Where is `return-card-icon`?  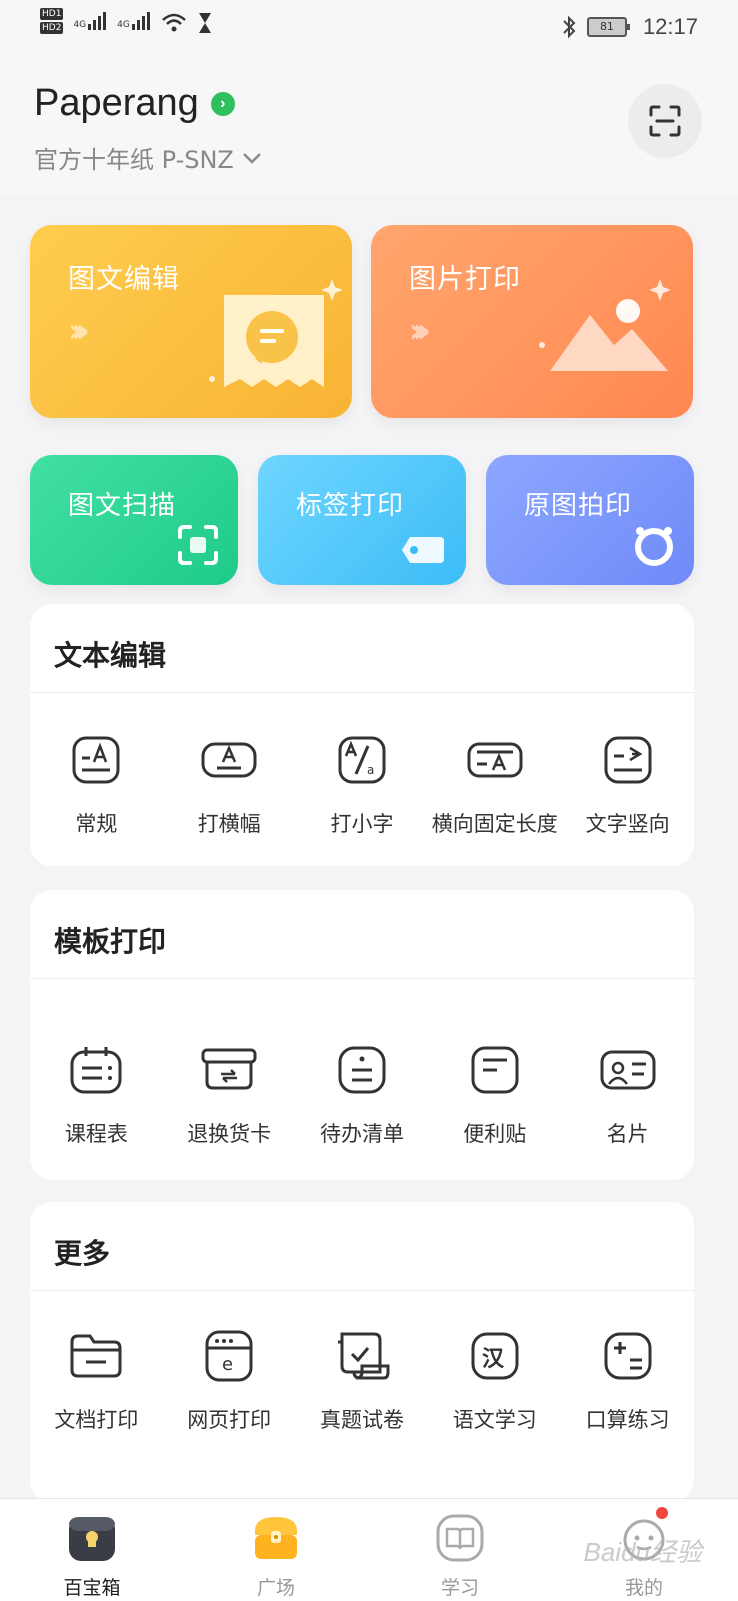 return-card-icon is located at coordinates (229, 1069).